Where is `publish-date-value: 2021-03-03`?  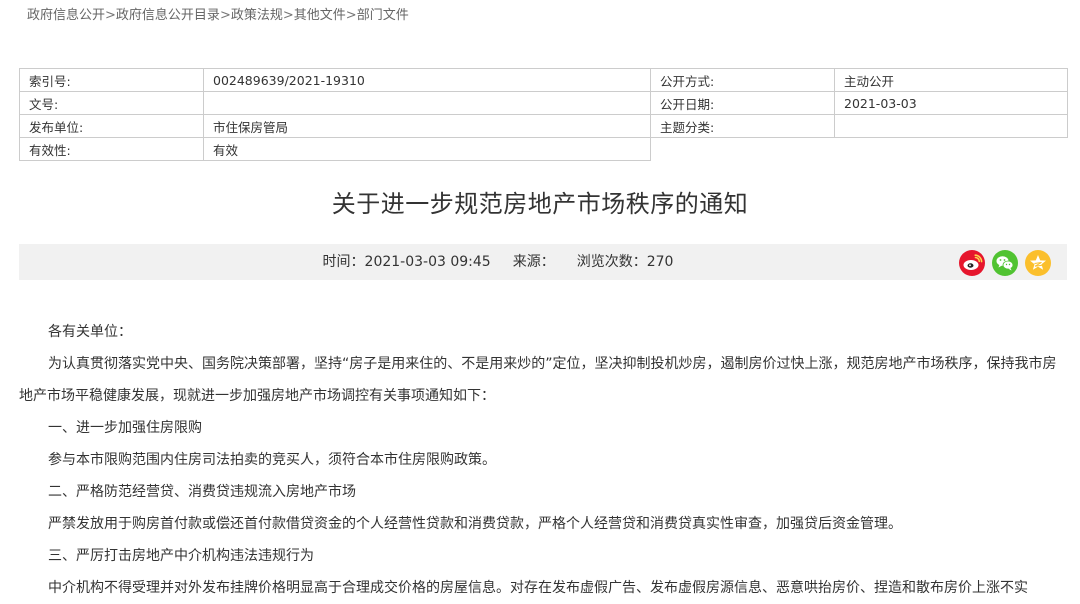 publish-date-value: 2021-03-03 is located at coordinates (951, 103).